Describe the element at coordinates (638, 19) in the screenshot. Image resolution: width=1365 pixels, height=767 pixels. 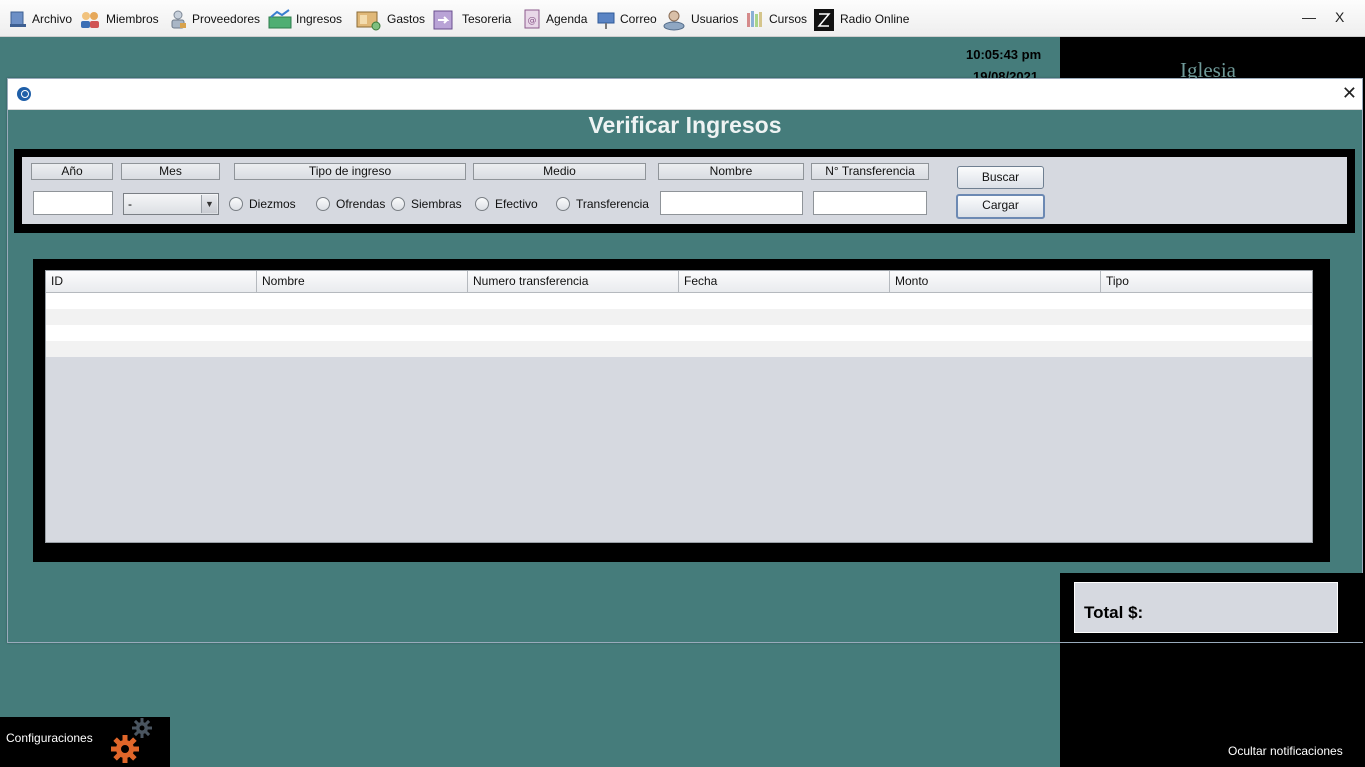
I see `menu-label: Correo` at that location.